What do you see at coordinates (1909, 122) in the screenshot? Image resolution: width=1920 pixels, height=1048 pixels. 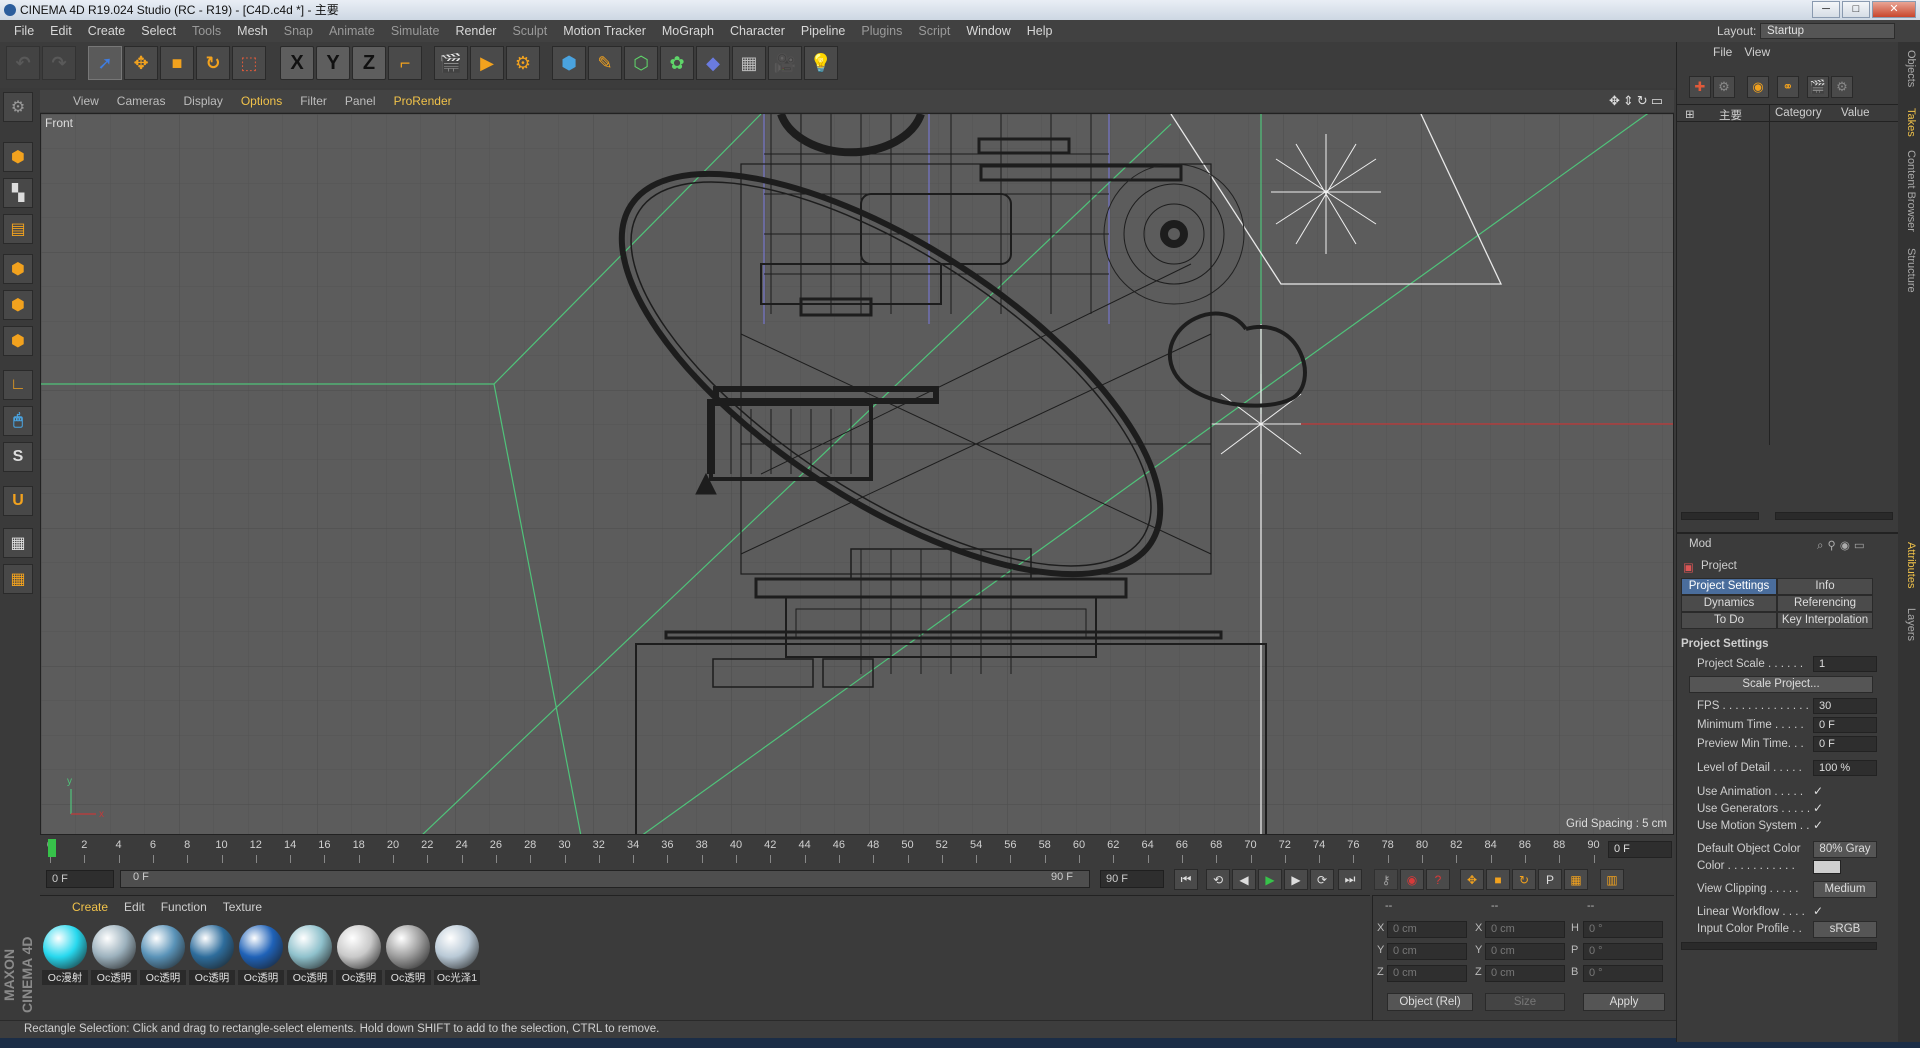 I see `vtab-takes: Takes` at bounding box center [1909, 122].